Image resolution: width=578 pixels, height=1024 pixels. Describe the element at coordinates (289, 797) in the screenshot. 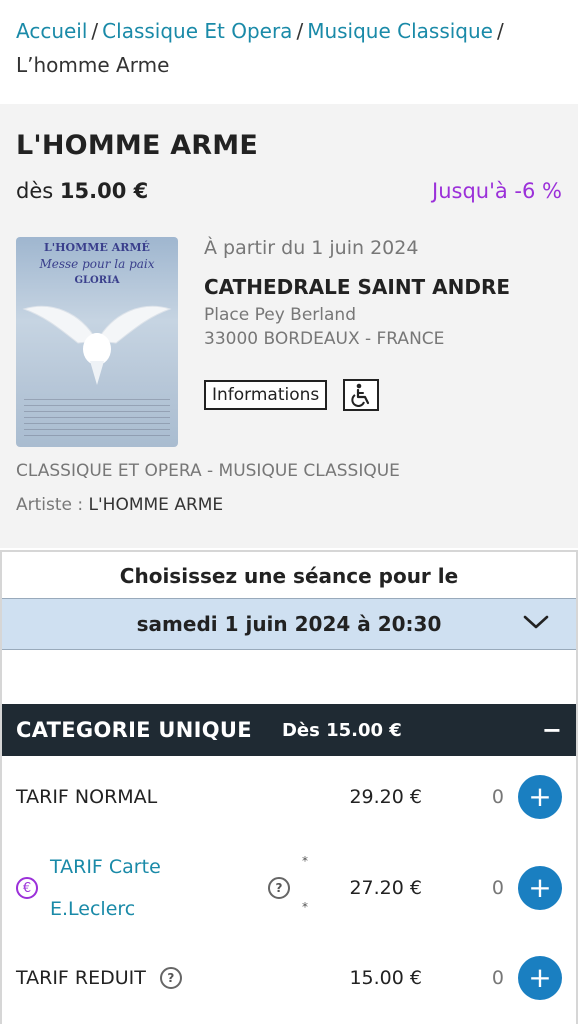

I see `tariff-row-normal: TARIF NORMAL 29.20 € 0 +` at that location.